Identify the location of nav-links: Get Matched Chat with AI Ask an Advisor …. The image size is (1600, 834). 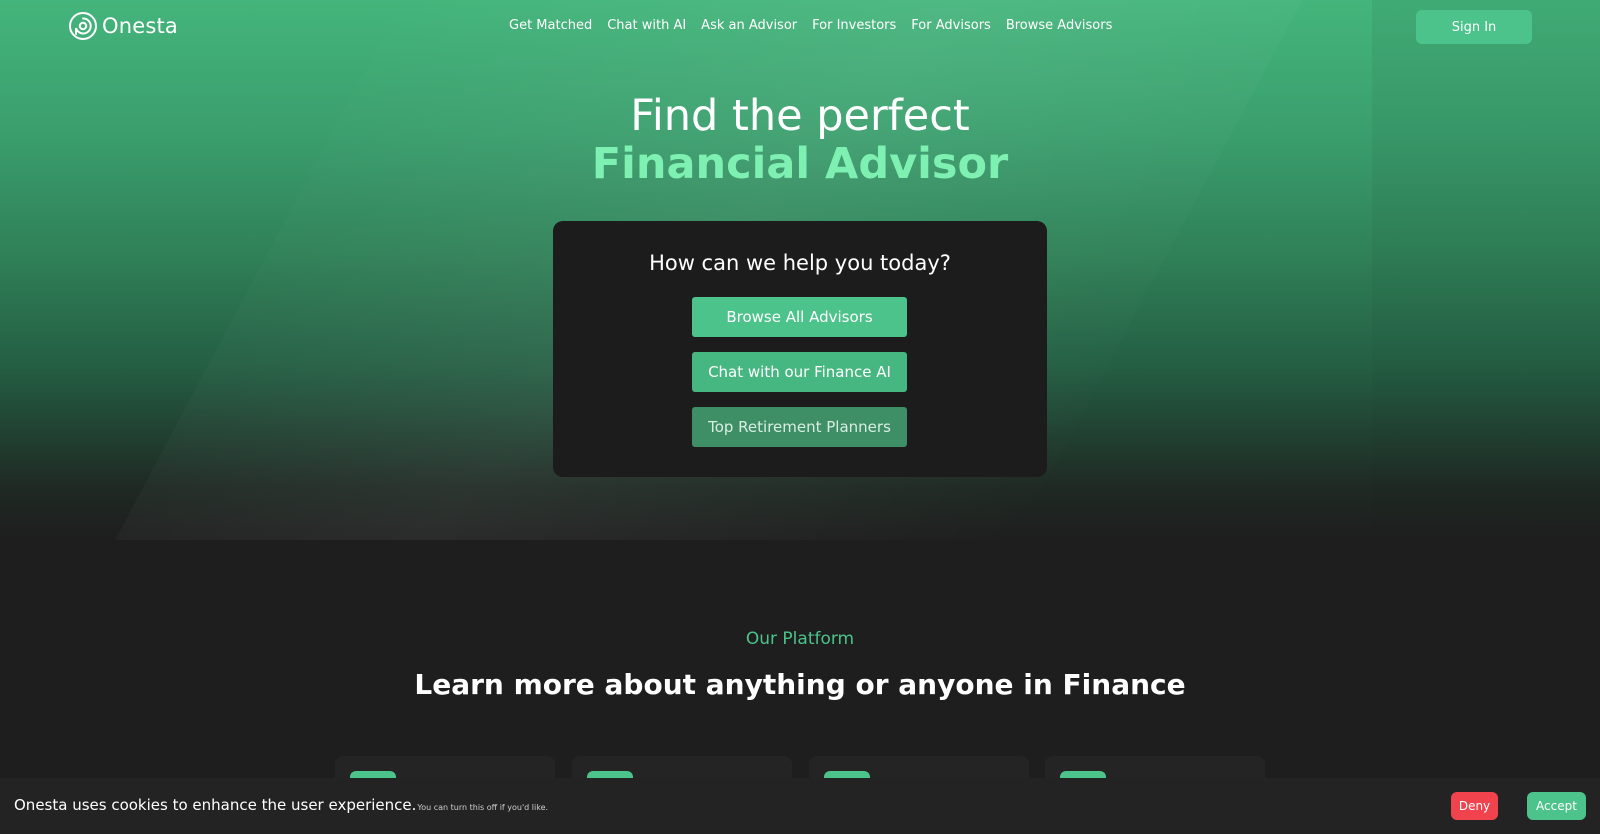
(810, 25).